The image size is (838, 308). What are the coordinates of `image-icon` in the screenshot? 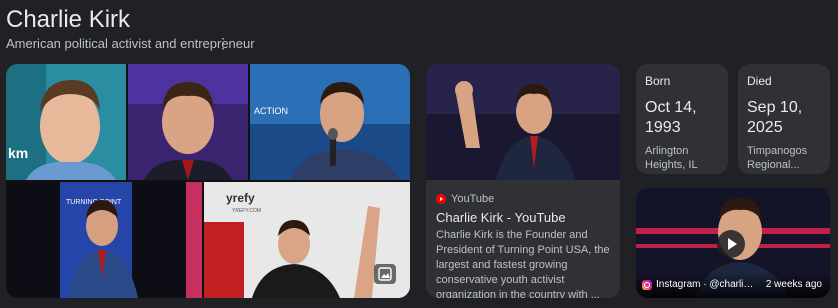 It's located at (385, 274).